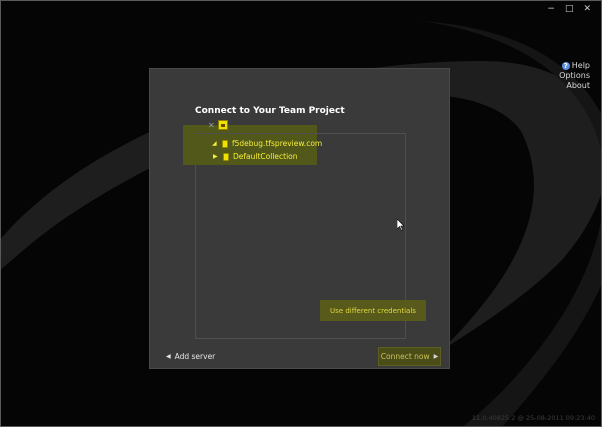 The image size is (602, 427). Describe the element at coordinates (565, 66) in the screenshot. I see `help-icon: ?` at that location.